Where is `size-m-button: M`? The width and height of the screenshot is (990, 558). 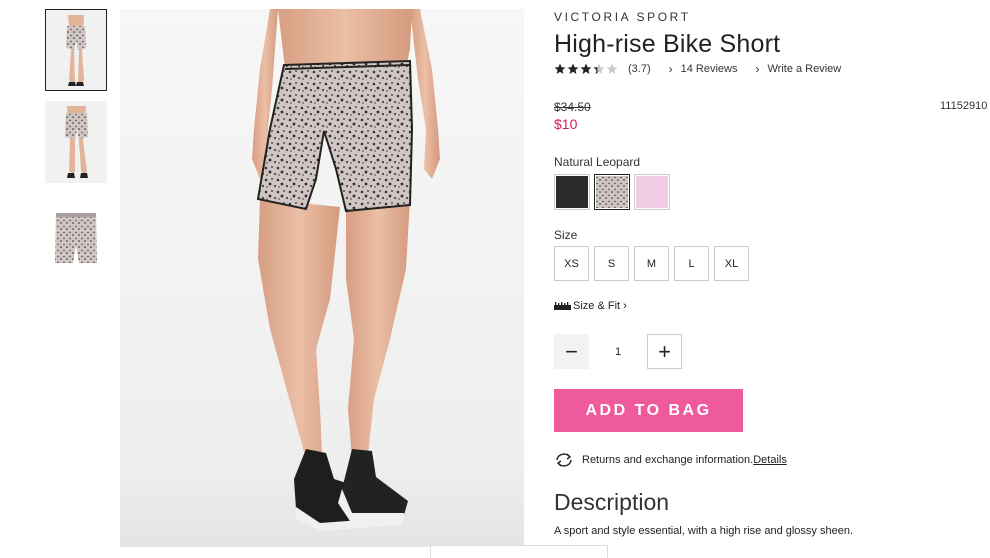 size-m-button: M is located at coordinates (651, 263).